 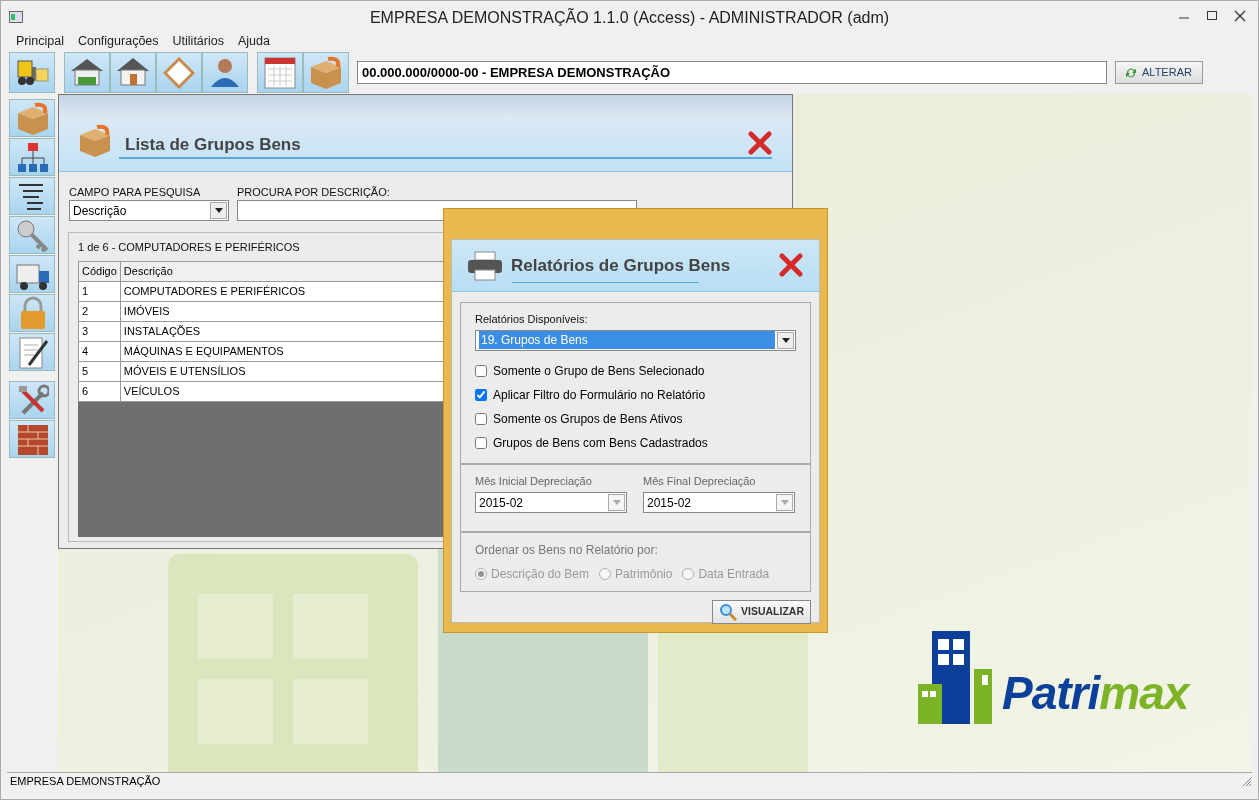 I want to click on sort-label: Ordenar os Bens no Relatório por:, so click(x=567, y=550).